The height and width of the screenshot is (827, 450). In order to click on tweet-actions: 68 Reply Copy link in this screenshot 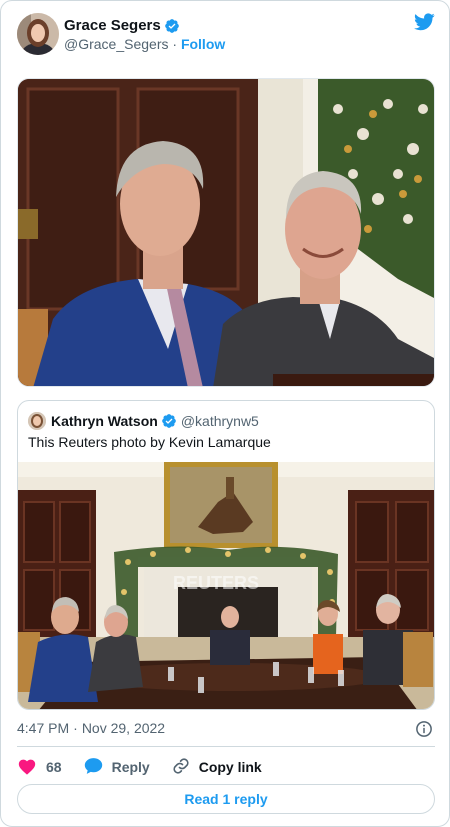, I will do `click(150, 767)`.